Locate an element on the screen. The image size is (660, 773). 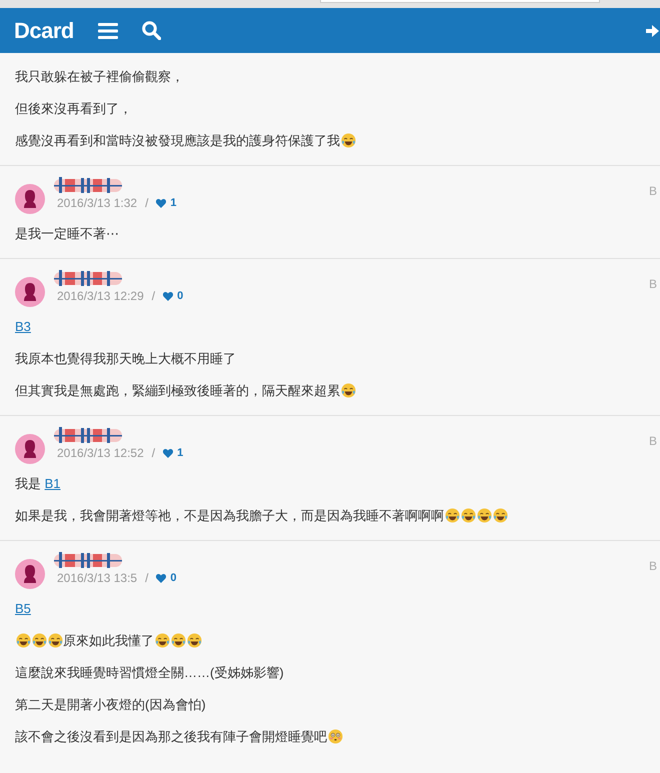
comment-text: 我只敢躲在被子裡偷偷觀察， is located at coordinates (100, 77).